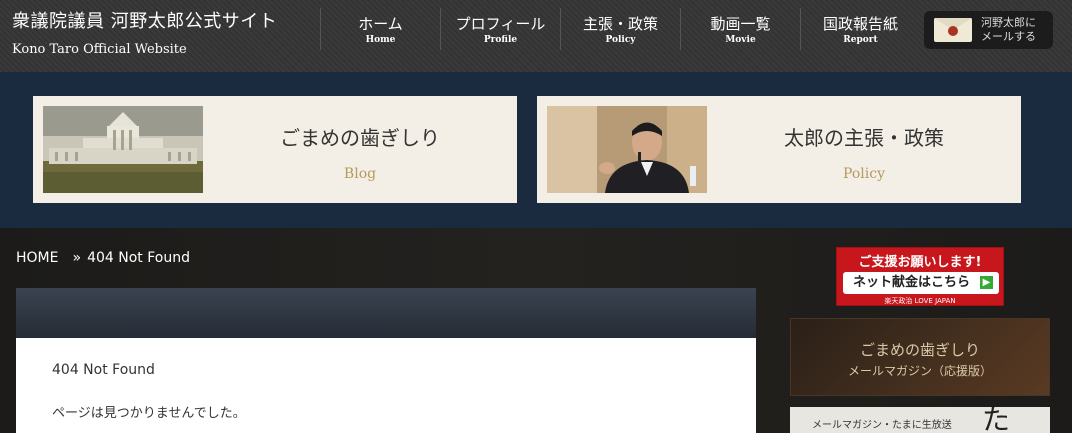 This screenshot has height=433, width=1072. What do you see at coordinates (37, 258) in the screenshot?
I see `breadcrumb-home: HOME` at bounding box center [37, 258].